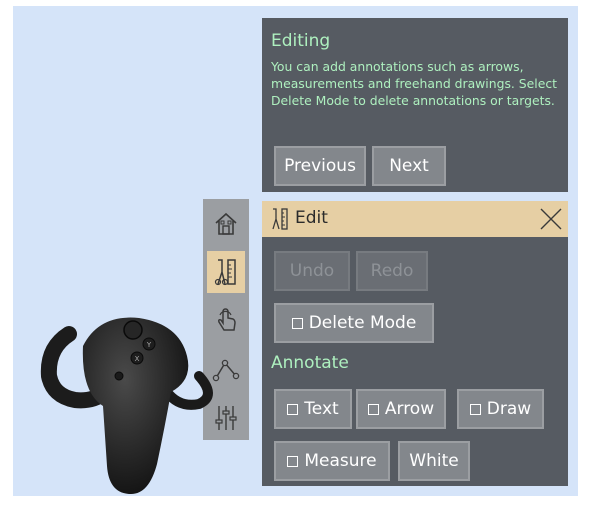  What do you see at coordinates (135, 405) in the screenshot?
I see `controller-body` at bounding box center [135, 405].